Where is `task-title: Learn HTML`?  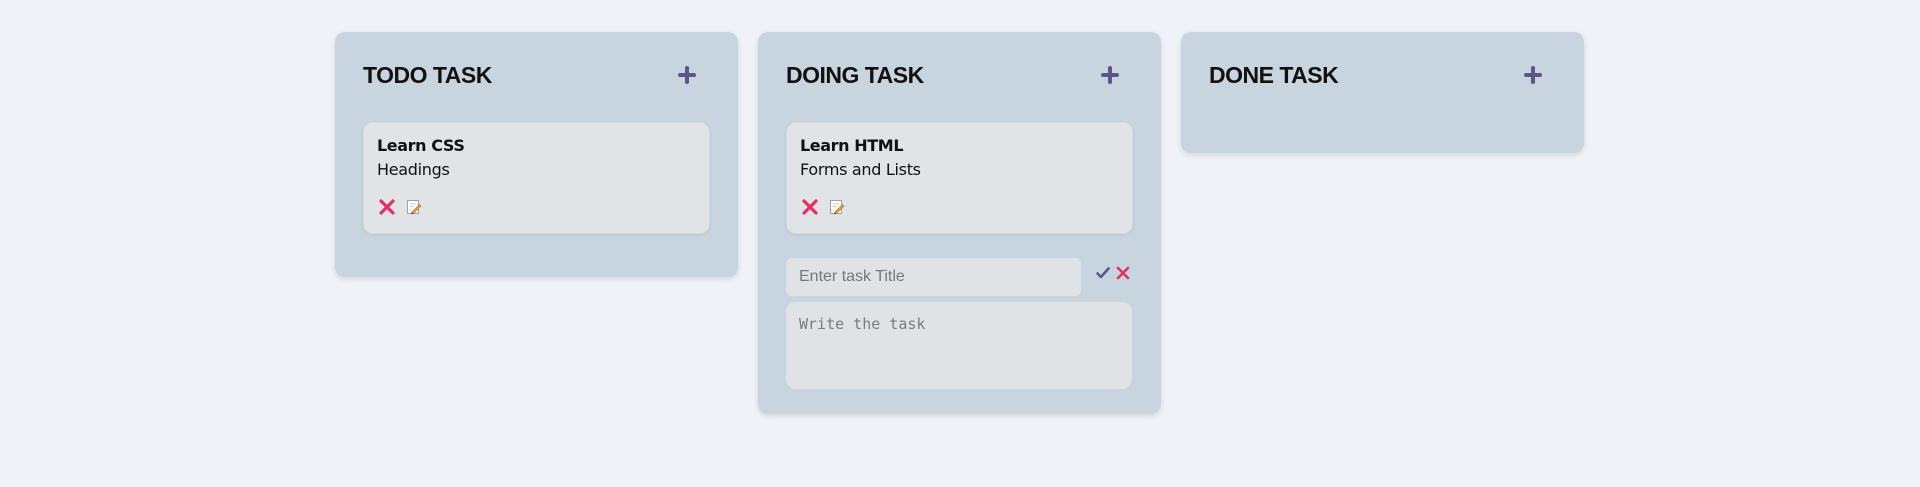 task-title: Learn HTML is located at coordinates (852, 145).